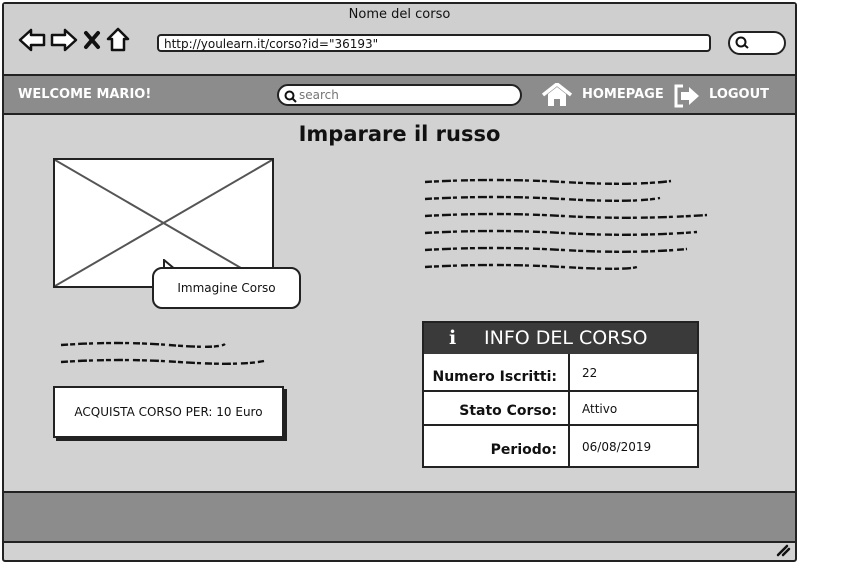 Image resolution: width=855 pixels, height=565 pixels. Describe the element at coordinates (687, 96) in the screenshot. I see `logout-icon` at that location.